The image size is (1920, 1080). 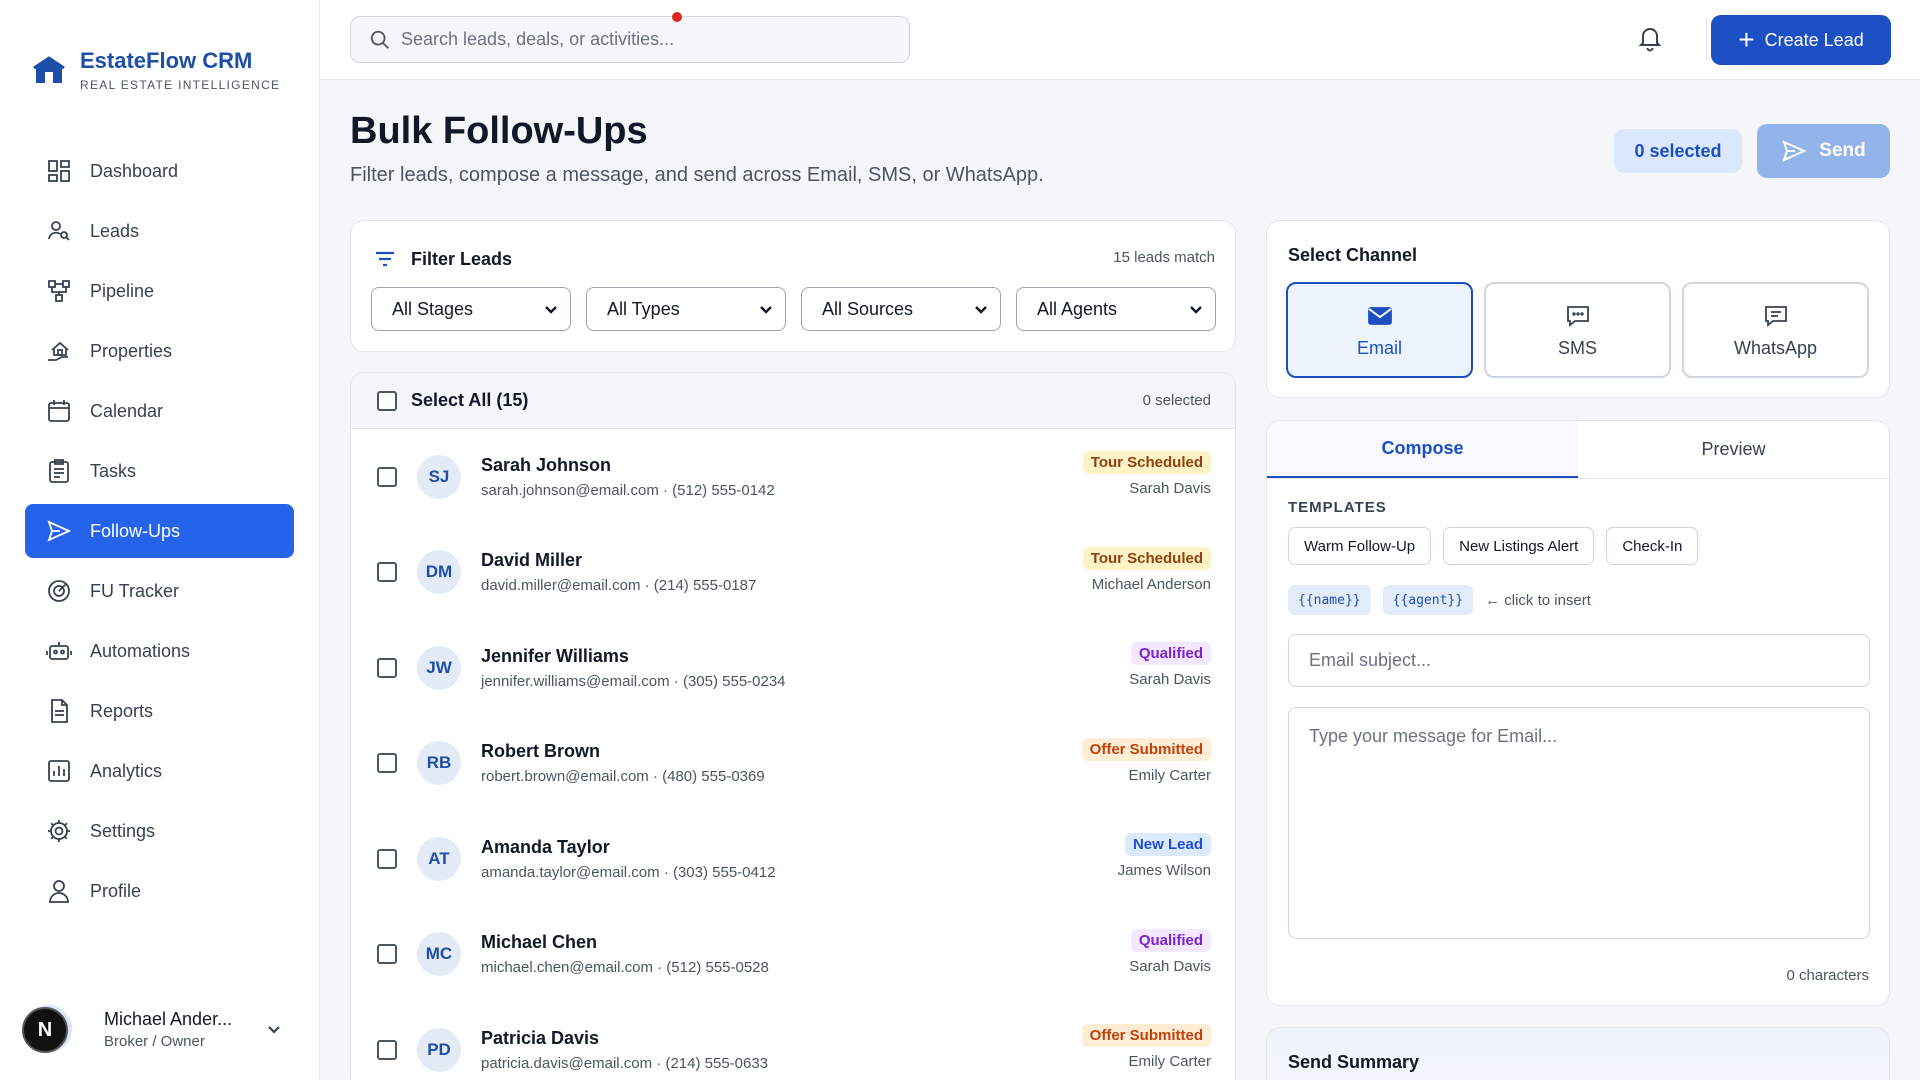 I want to click on sidebar-item-tasks: Tasks, so click(x=159, y=471).